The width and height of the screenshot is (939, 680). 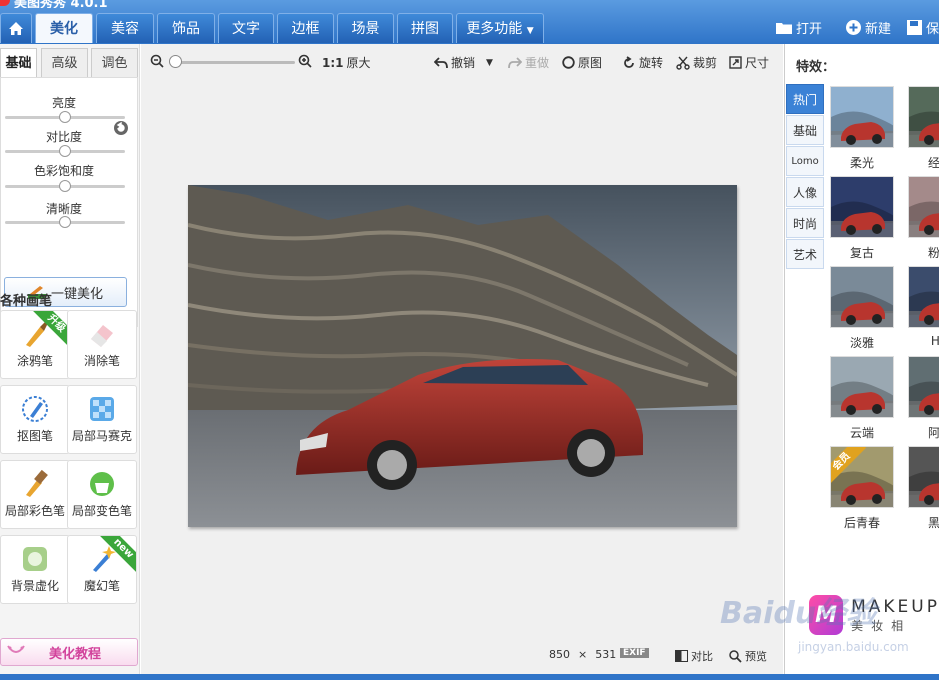 What do you see at coordinates (582, 62) in the screenshot?
I see `original-image-button: 原图` at bounding box center [582, 62].